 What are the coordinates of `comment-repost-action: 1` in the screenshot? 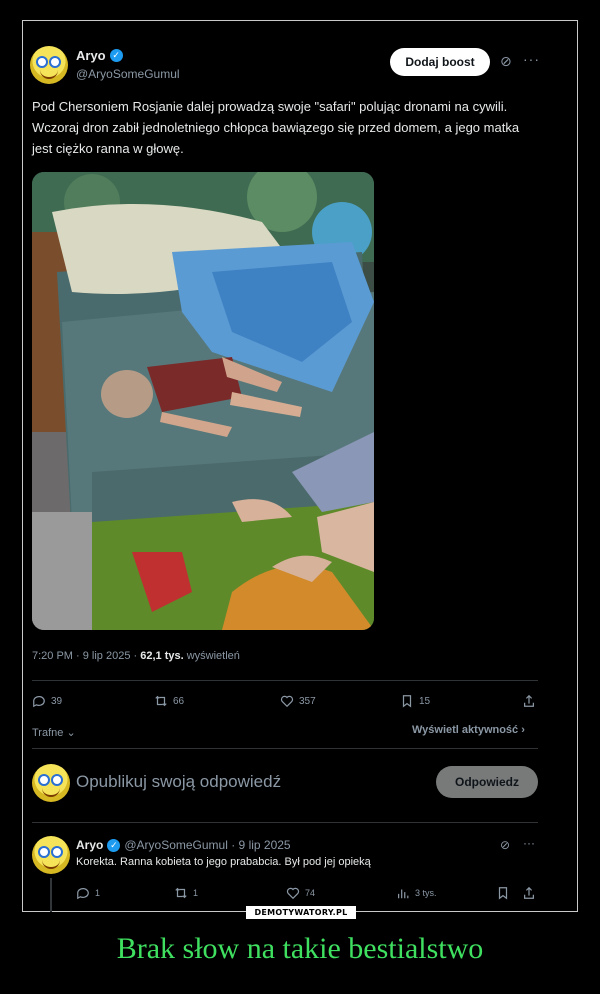 It's located at (186, 893).